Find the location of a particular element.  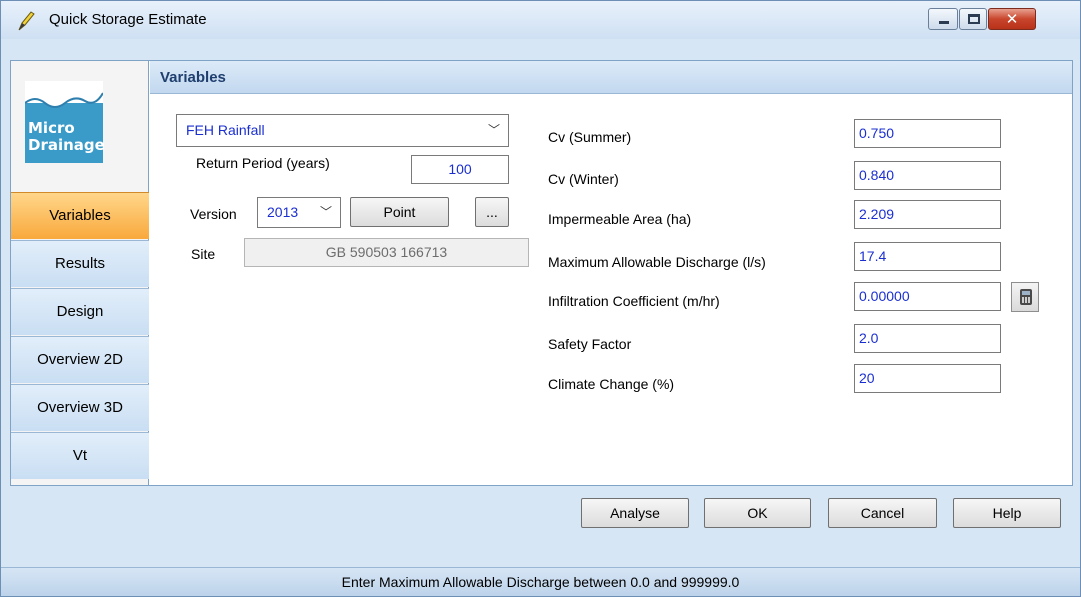

return-period-input: 100 is located at coordinates (460, 169).